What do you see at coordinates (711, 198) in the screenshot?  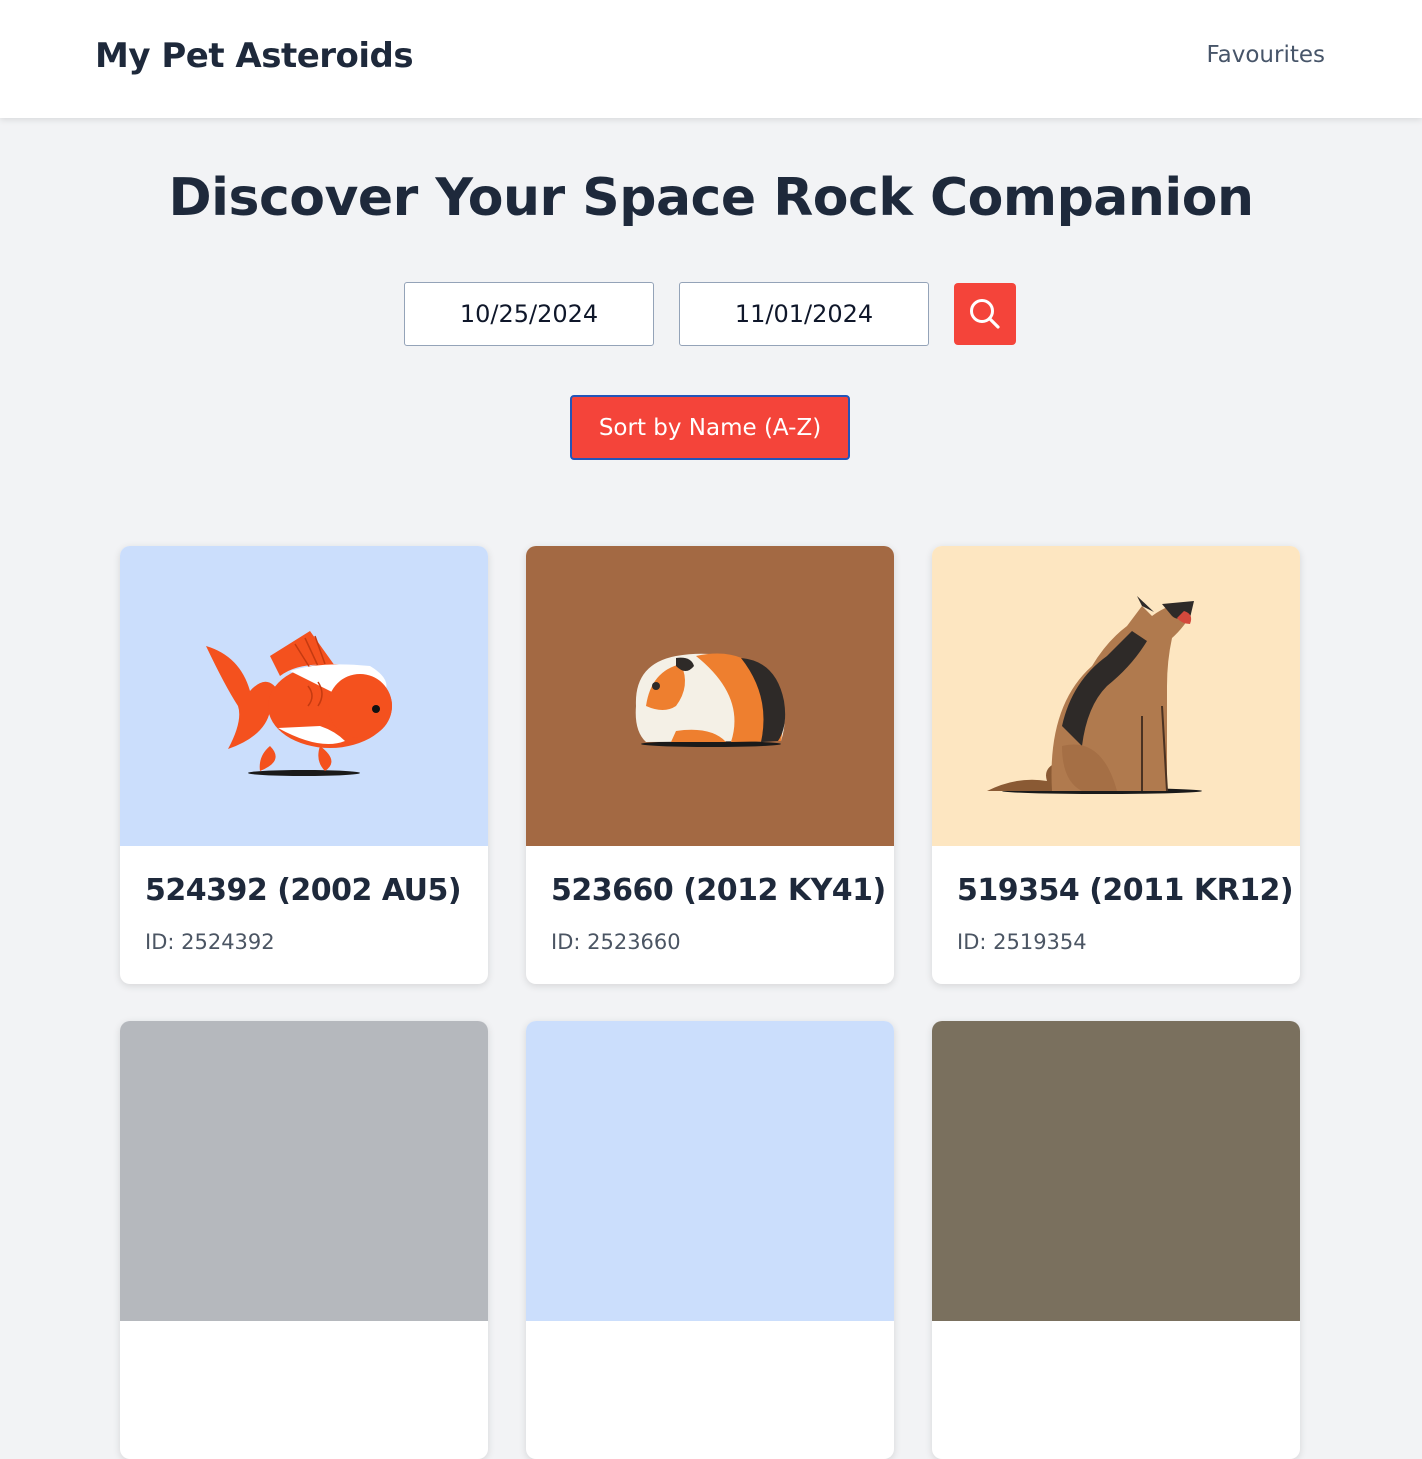 I see `page-title: Discover Your Space Rock Companion` at bounding box center [711, 198].